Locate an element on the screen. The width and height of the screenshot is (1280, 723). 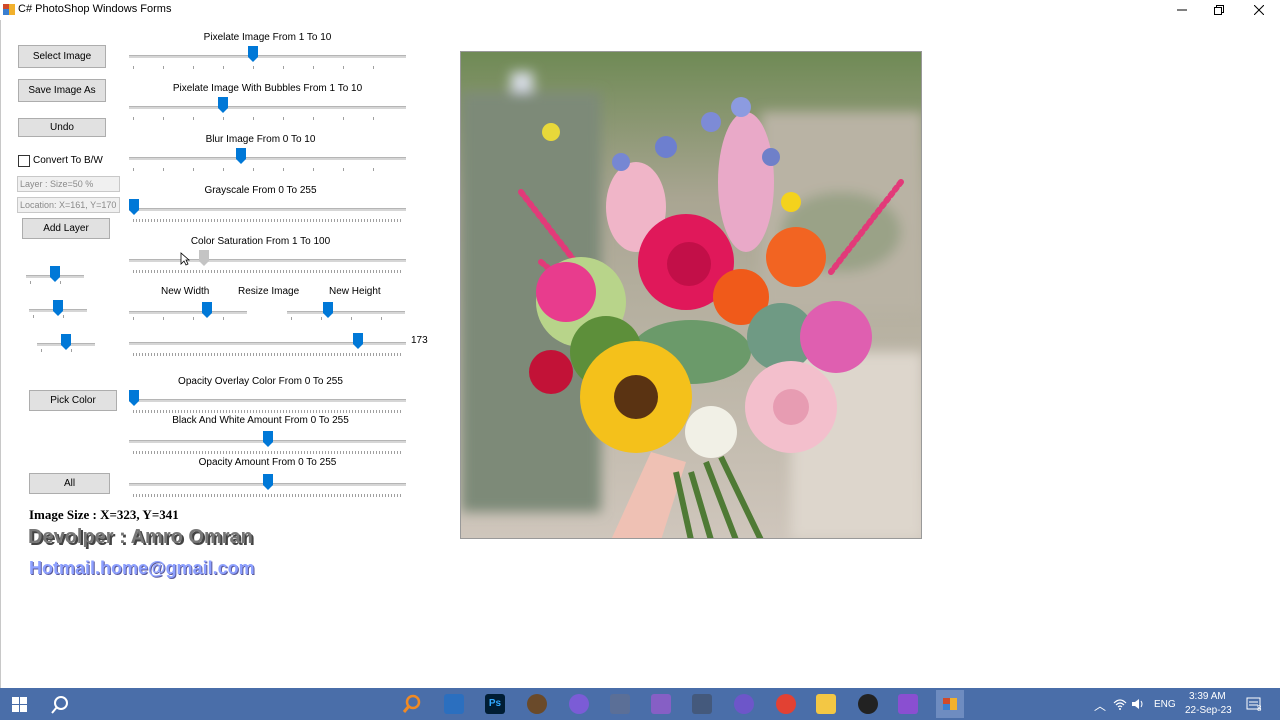
notification-count: 8 is located at coordinates (1259, 708).